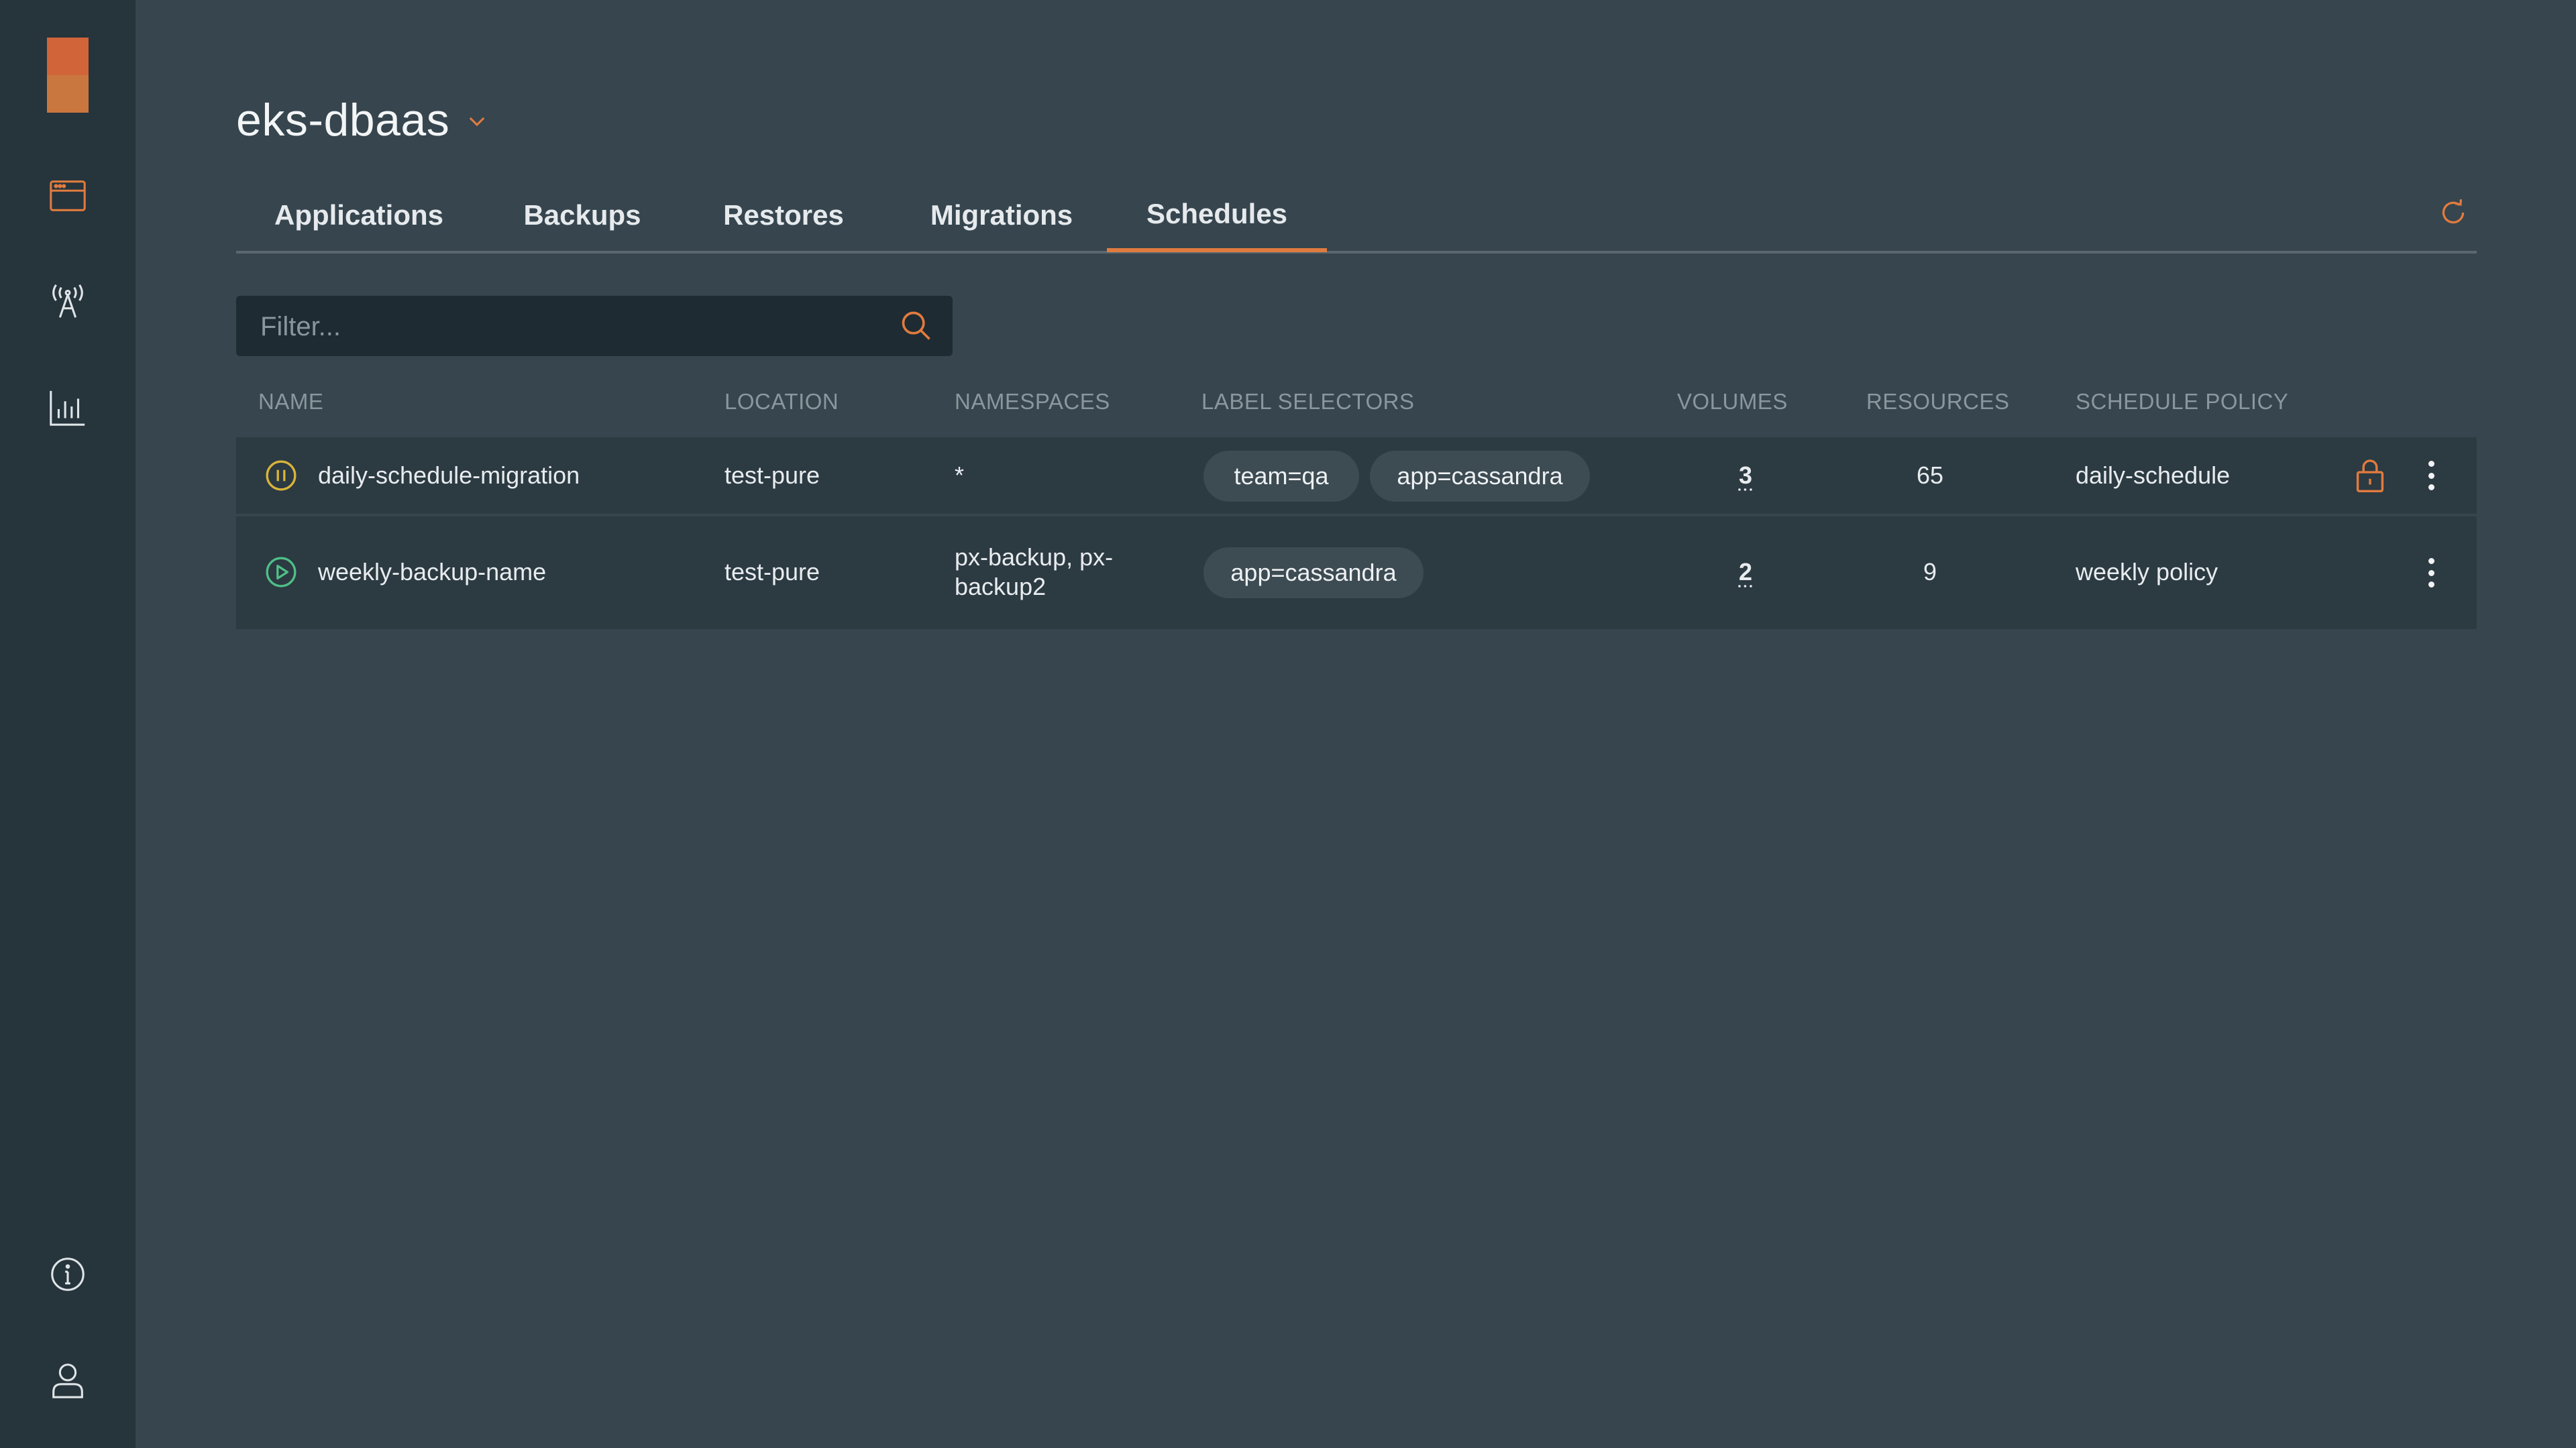  I want to click on column-header-namespaces: NAMESPACES, so click(1032, 401).